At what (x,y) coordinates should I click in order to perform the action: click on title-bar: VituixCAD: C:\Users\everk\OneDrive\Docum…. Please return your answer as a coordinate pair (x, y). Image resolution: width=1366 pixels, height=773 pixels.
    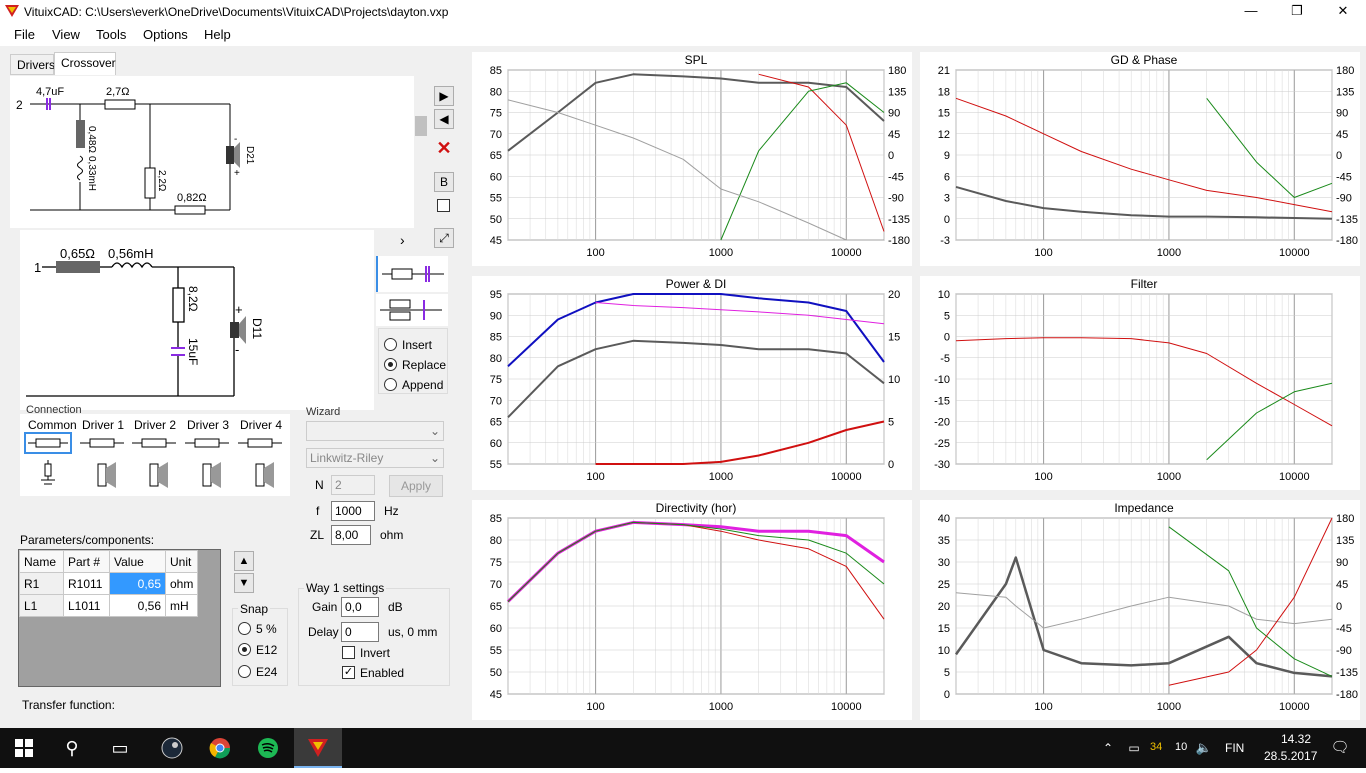
    Looking at the image, I should click on (683, 12).